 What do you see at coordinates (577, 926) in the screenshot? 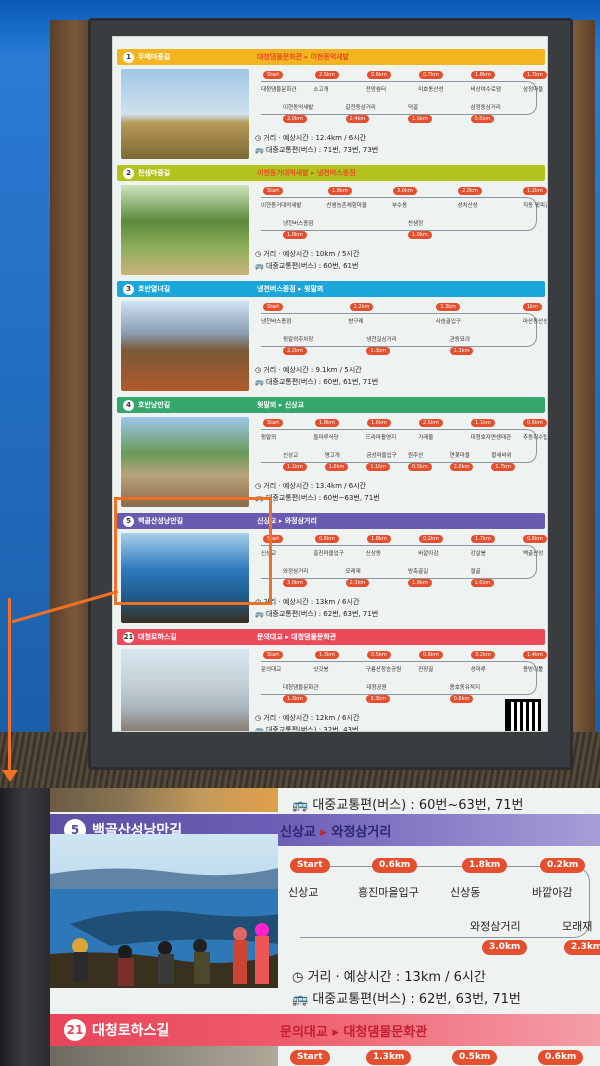
I see `zoom-stop-label: 모래재` at bounding box center [577, 926].